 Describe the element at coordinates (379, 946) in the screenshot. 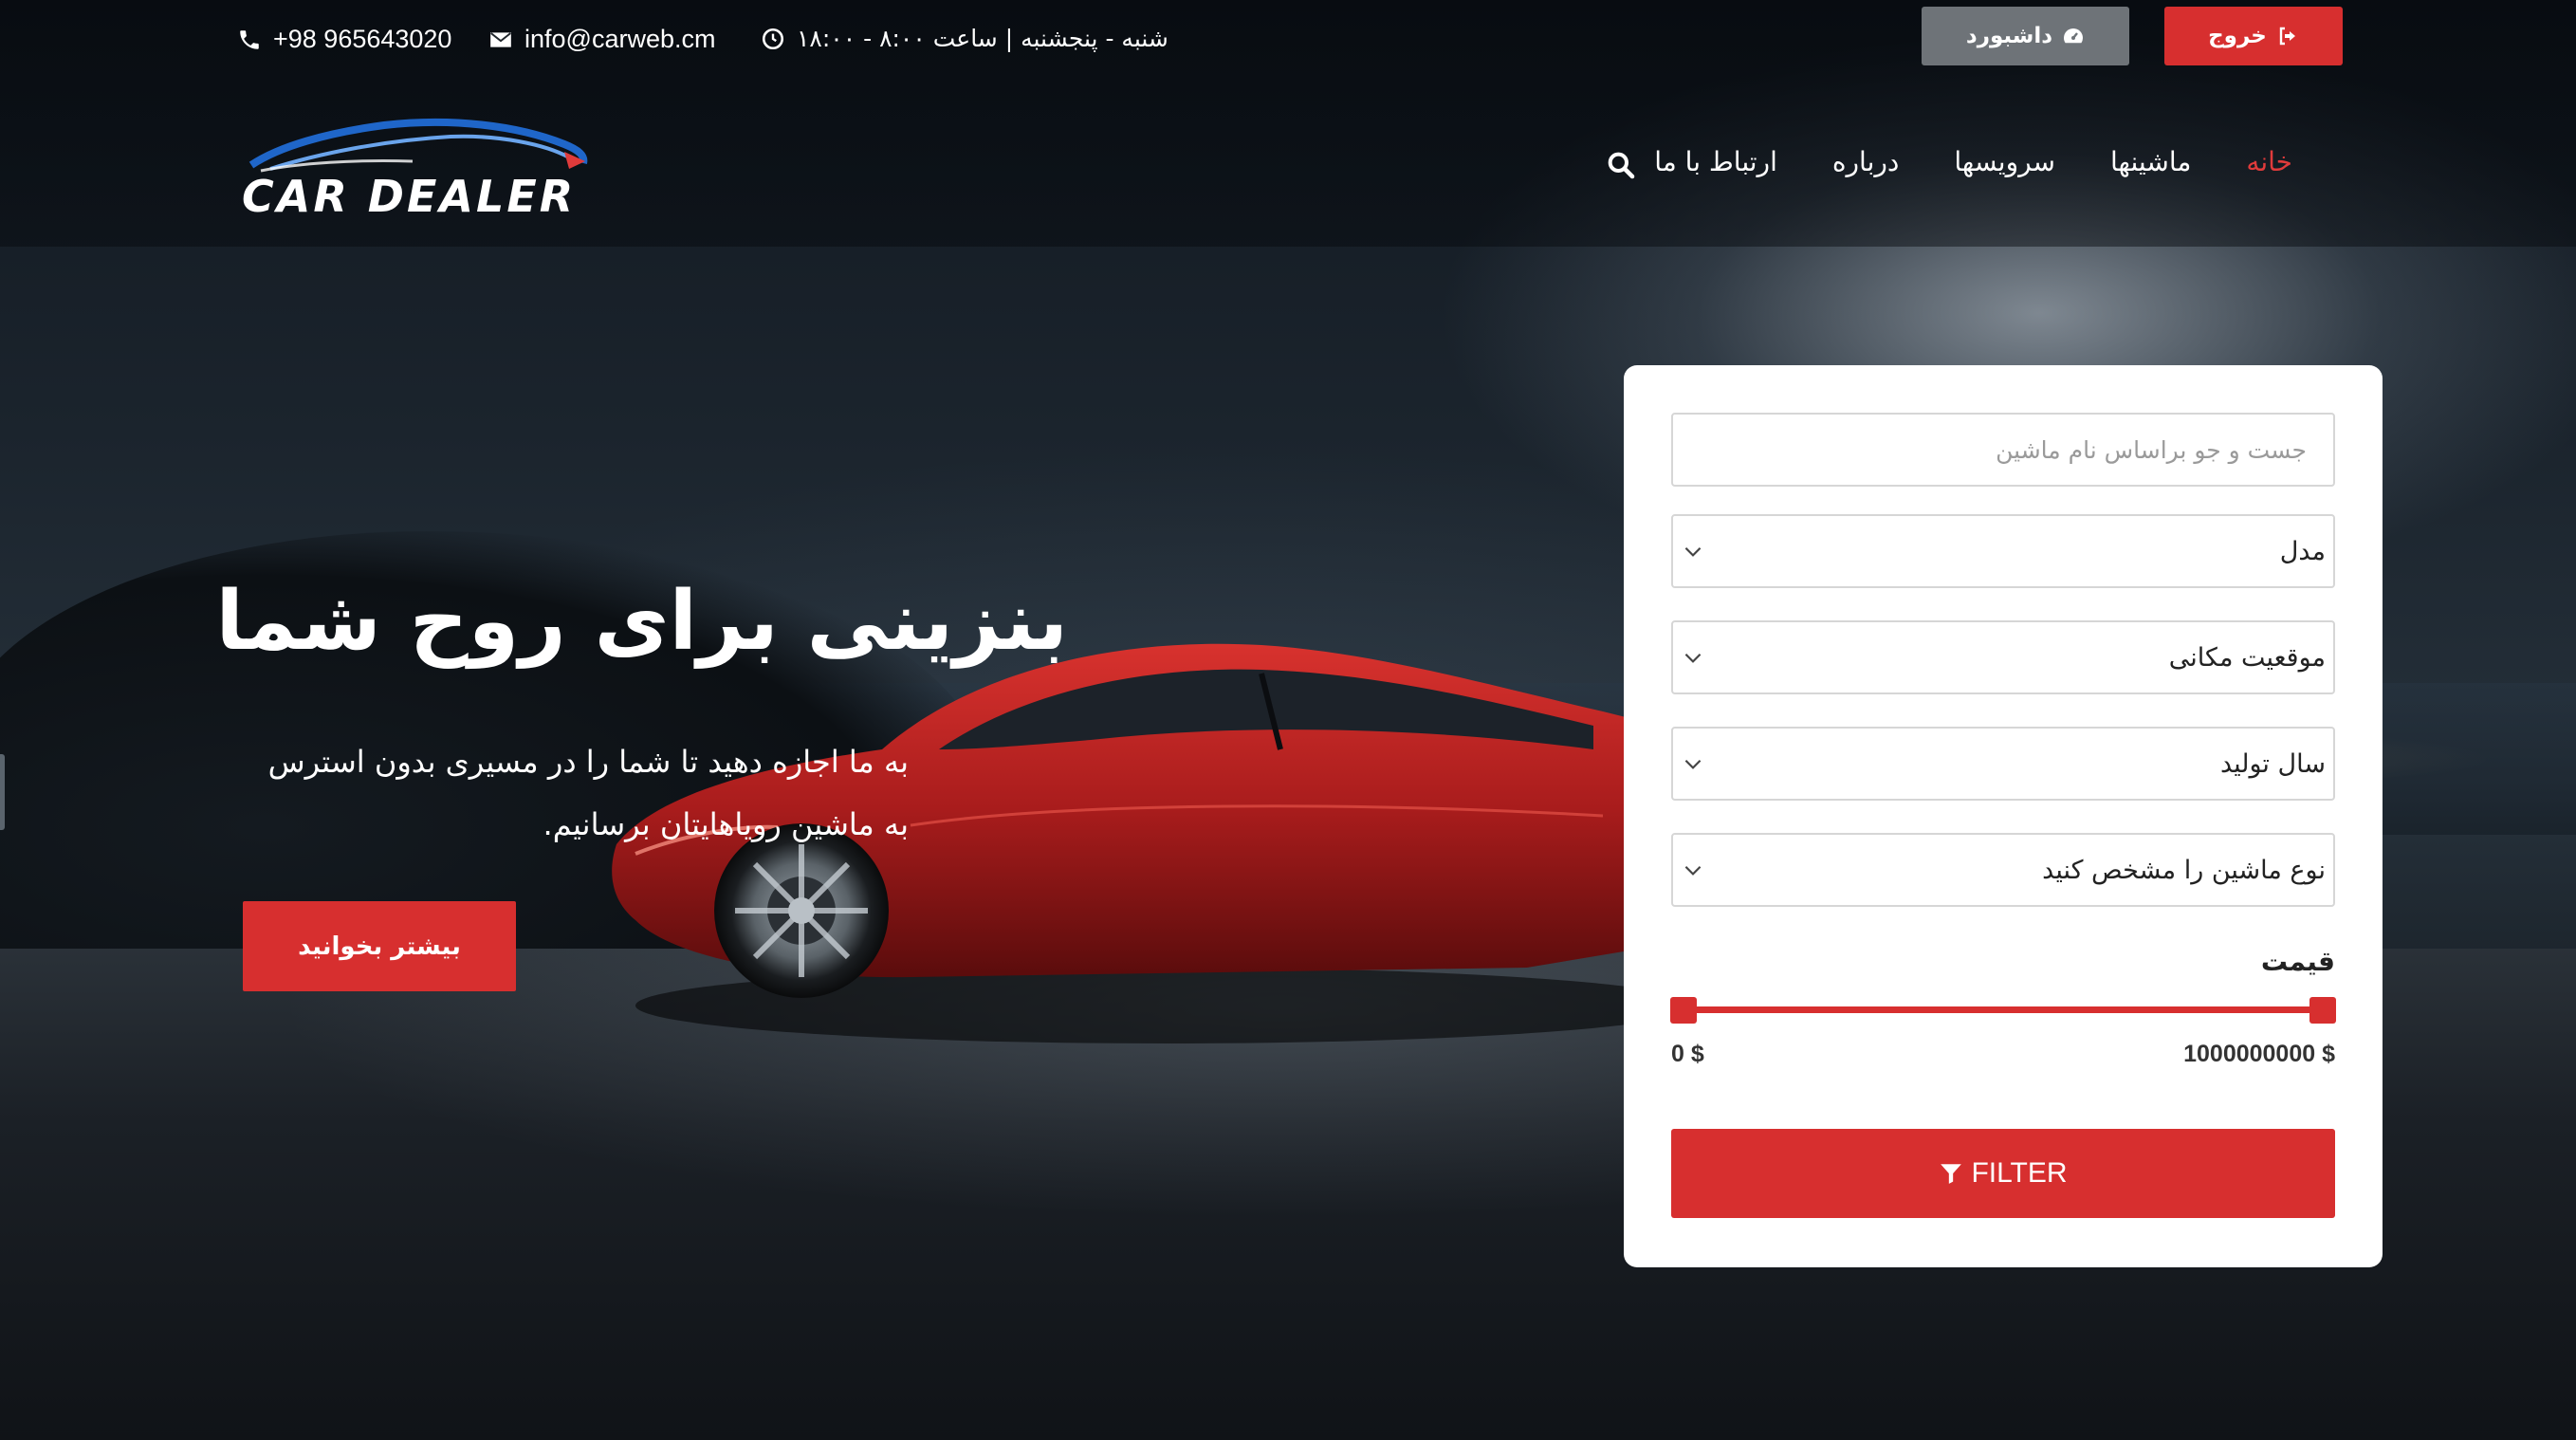

I see `read-more-button: بیشتر بخوانید` at that location.